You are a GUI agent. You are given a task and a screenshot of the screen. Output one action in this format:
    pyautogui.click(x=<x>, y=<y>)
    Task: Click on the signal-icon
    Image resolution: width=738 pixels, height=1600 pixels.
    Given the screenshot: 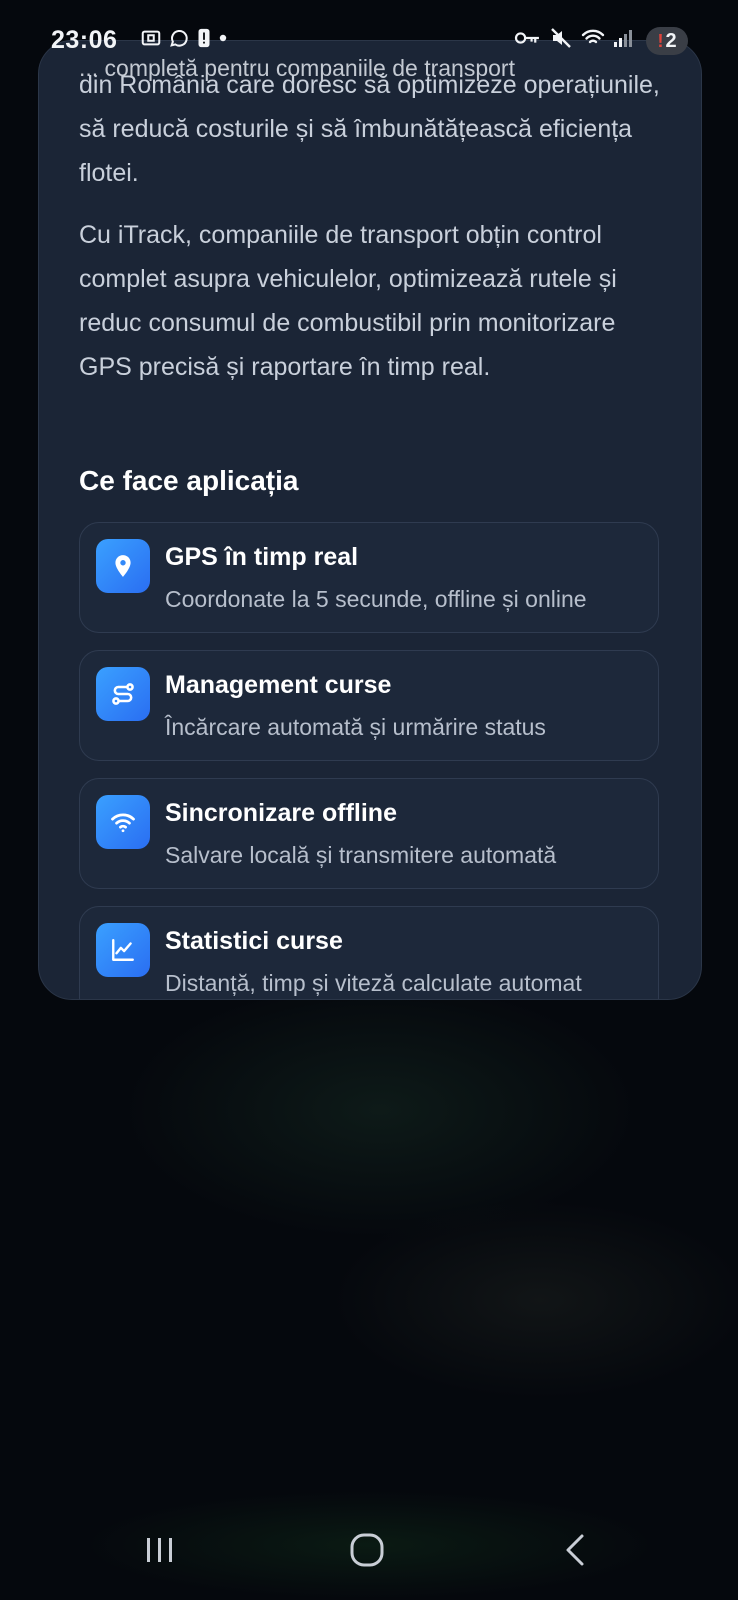 What is the action you would take?
    pyautogui.click(x=623, y=38)
    